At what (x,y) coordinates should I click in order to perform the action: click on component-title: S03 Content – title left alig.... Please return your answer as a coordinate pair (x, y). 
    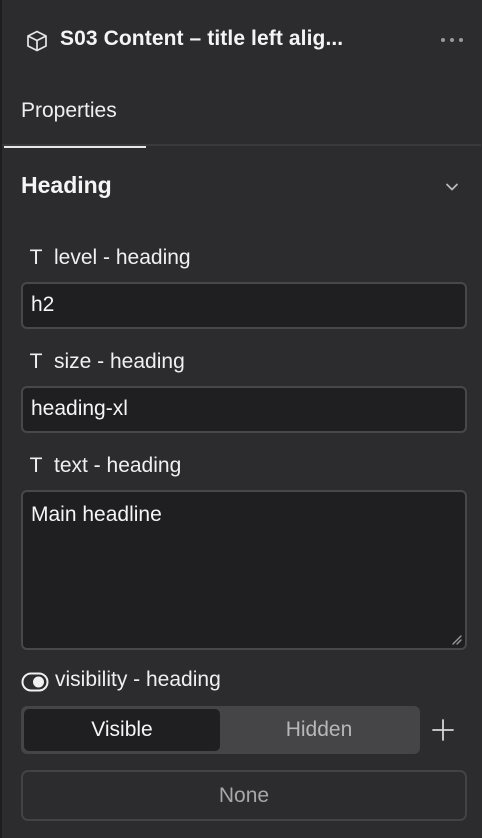
    Looking at the image, I should click on (202, 38).